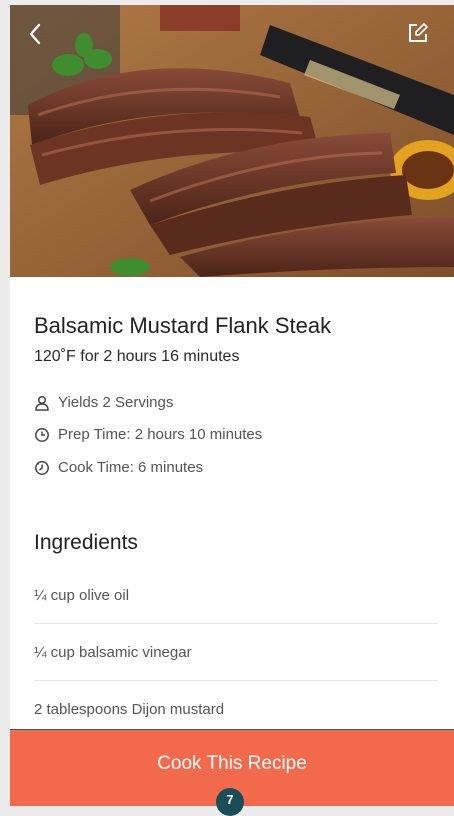 This screenshot has width=454, height=816. What do you see at coordinates (86, 542) in the screenshot?
I see `ingredients-heading: Ingredients` at bounding box center [86, 542].